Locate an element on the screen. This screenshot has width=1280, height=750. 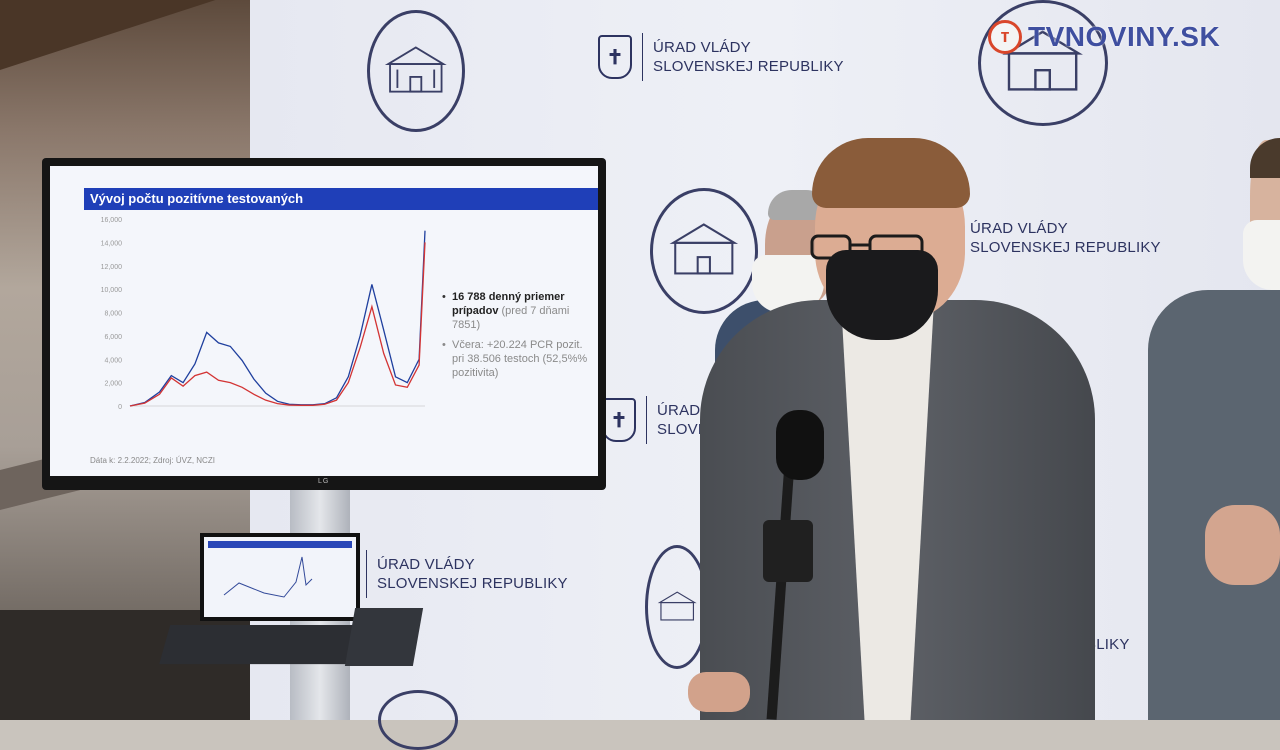
person-right-hands is located at coordinates (1242, 545).